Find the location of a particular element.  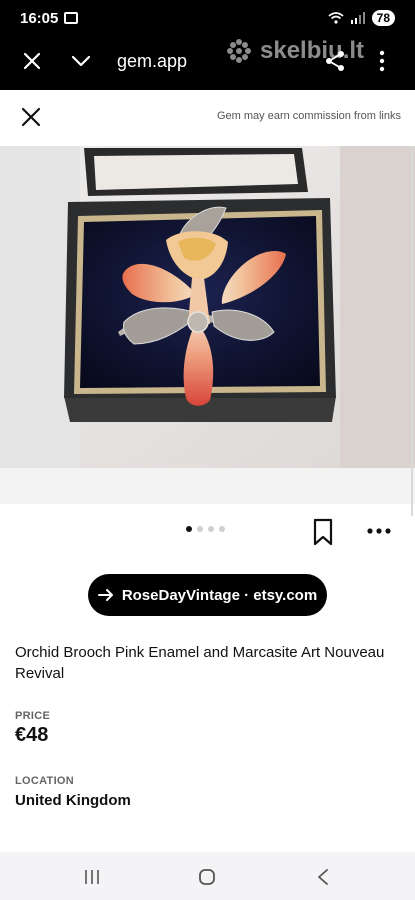

status-indicators: 78 is located at coordinates (361, 18).